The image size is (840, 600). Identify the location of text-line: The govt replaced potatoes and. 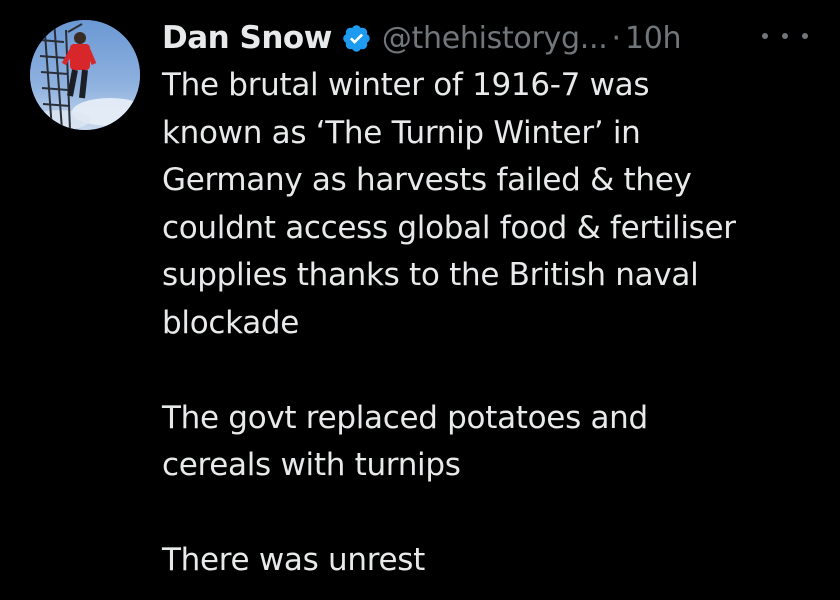
(405, 417).